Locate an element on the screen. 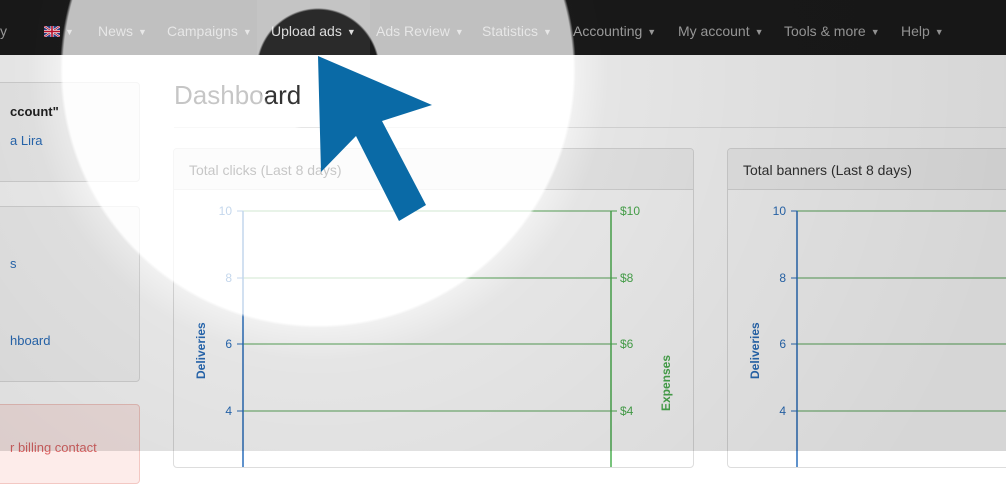 The width and height of the screenshot is (1006, 484). nav-tools-more: Tools & more ▼ is located at coordinates (832, 27).